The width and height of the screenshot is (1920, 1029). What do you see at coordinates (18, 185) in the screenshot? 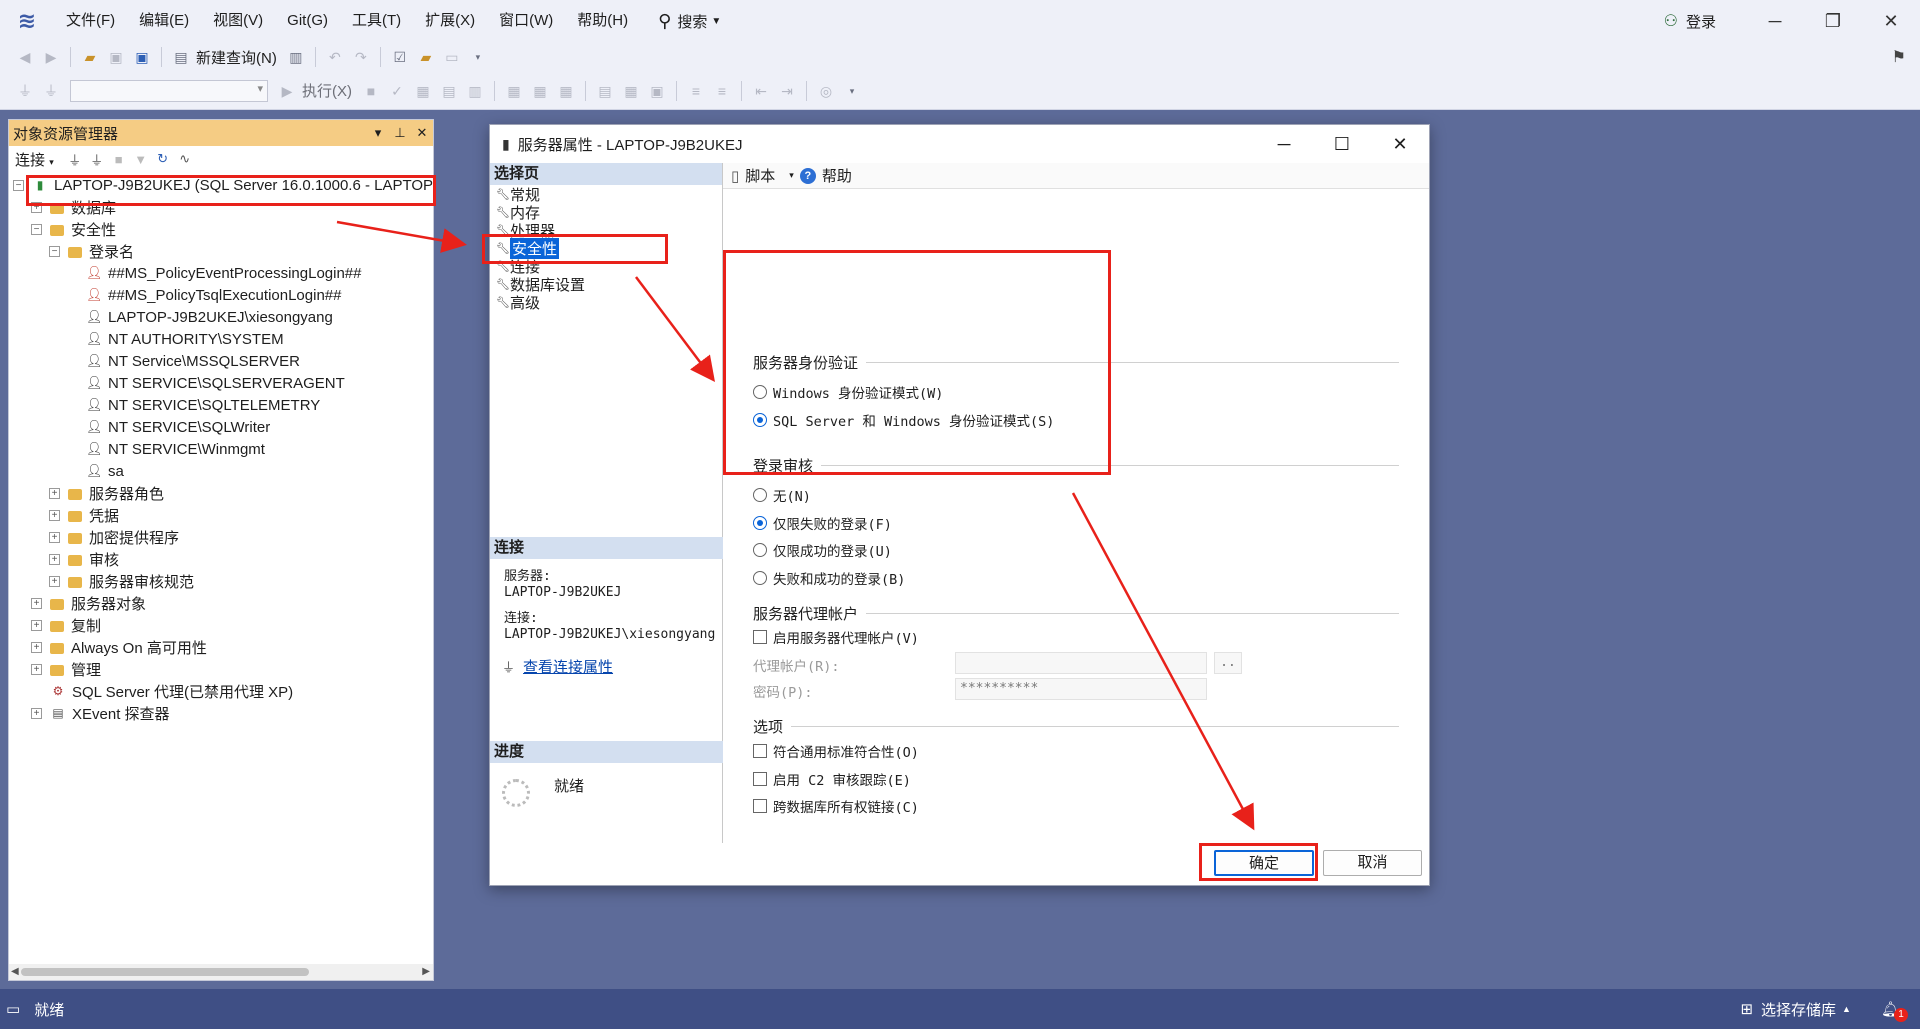
I see `collapse-icon: −` at bounding box center [18, 185].